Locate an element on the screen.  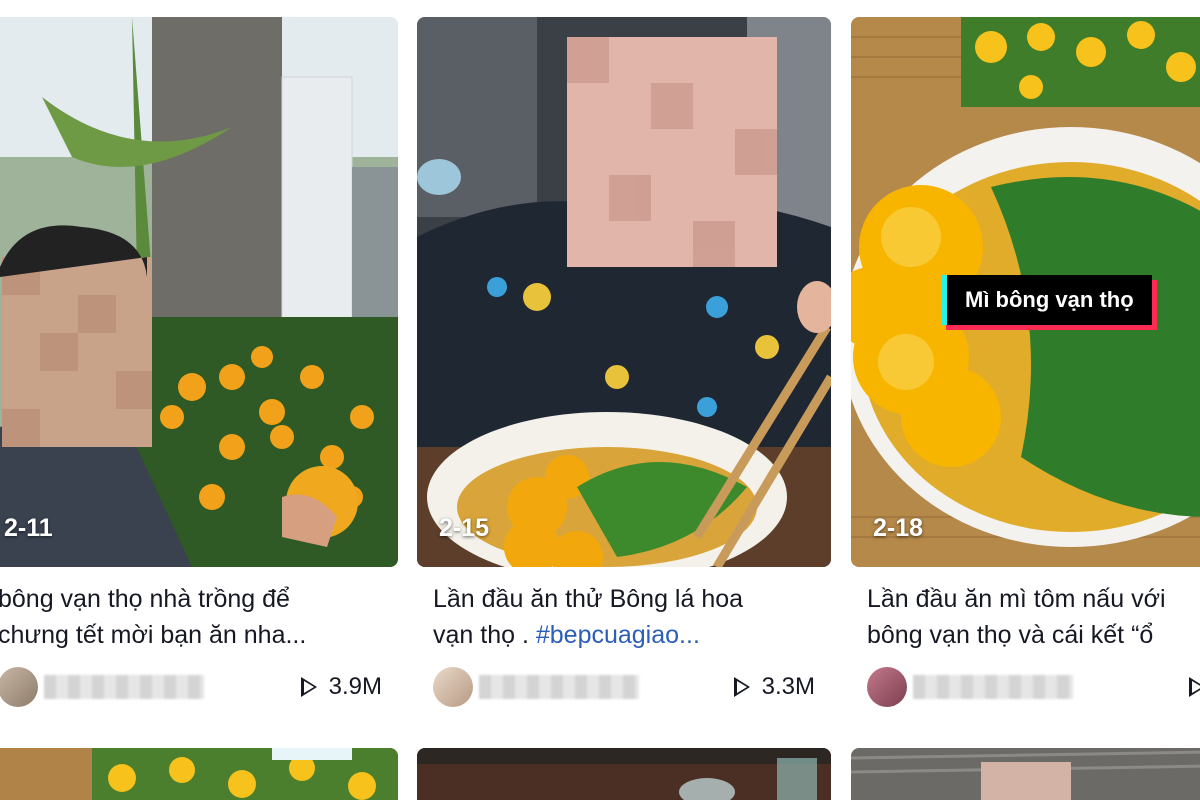
view-count is located at coordinates (1194, 687).